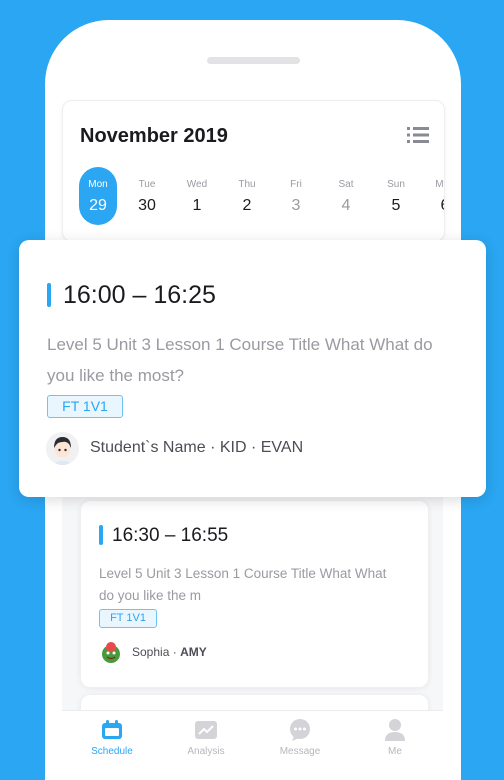  What do you see at coordinates (147, 196) in the screenshot?
I see `day-tue-30: Tue 30` at bounding box center [147, 196].